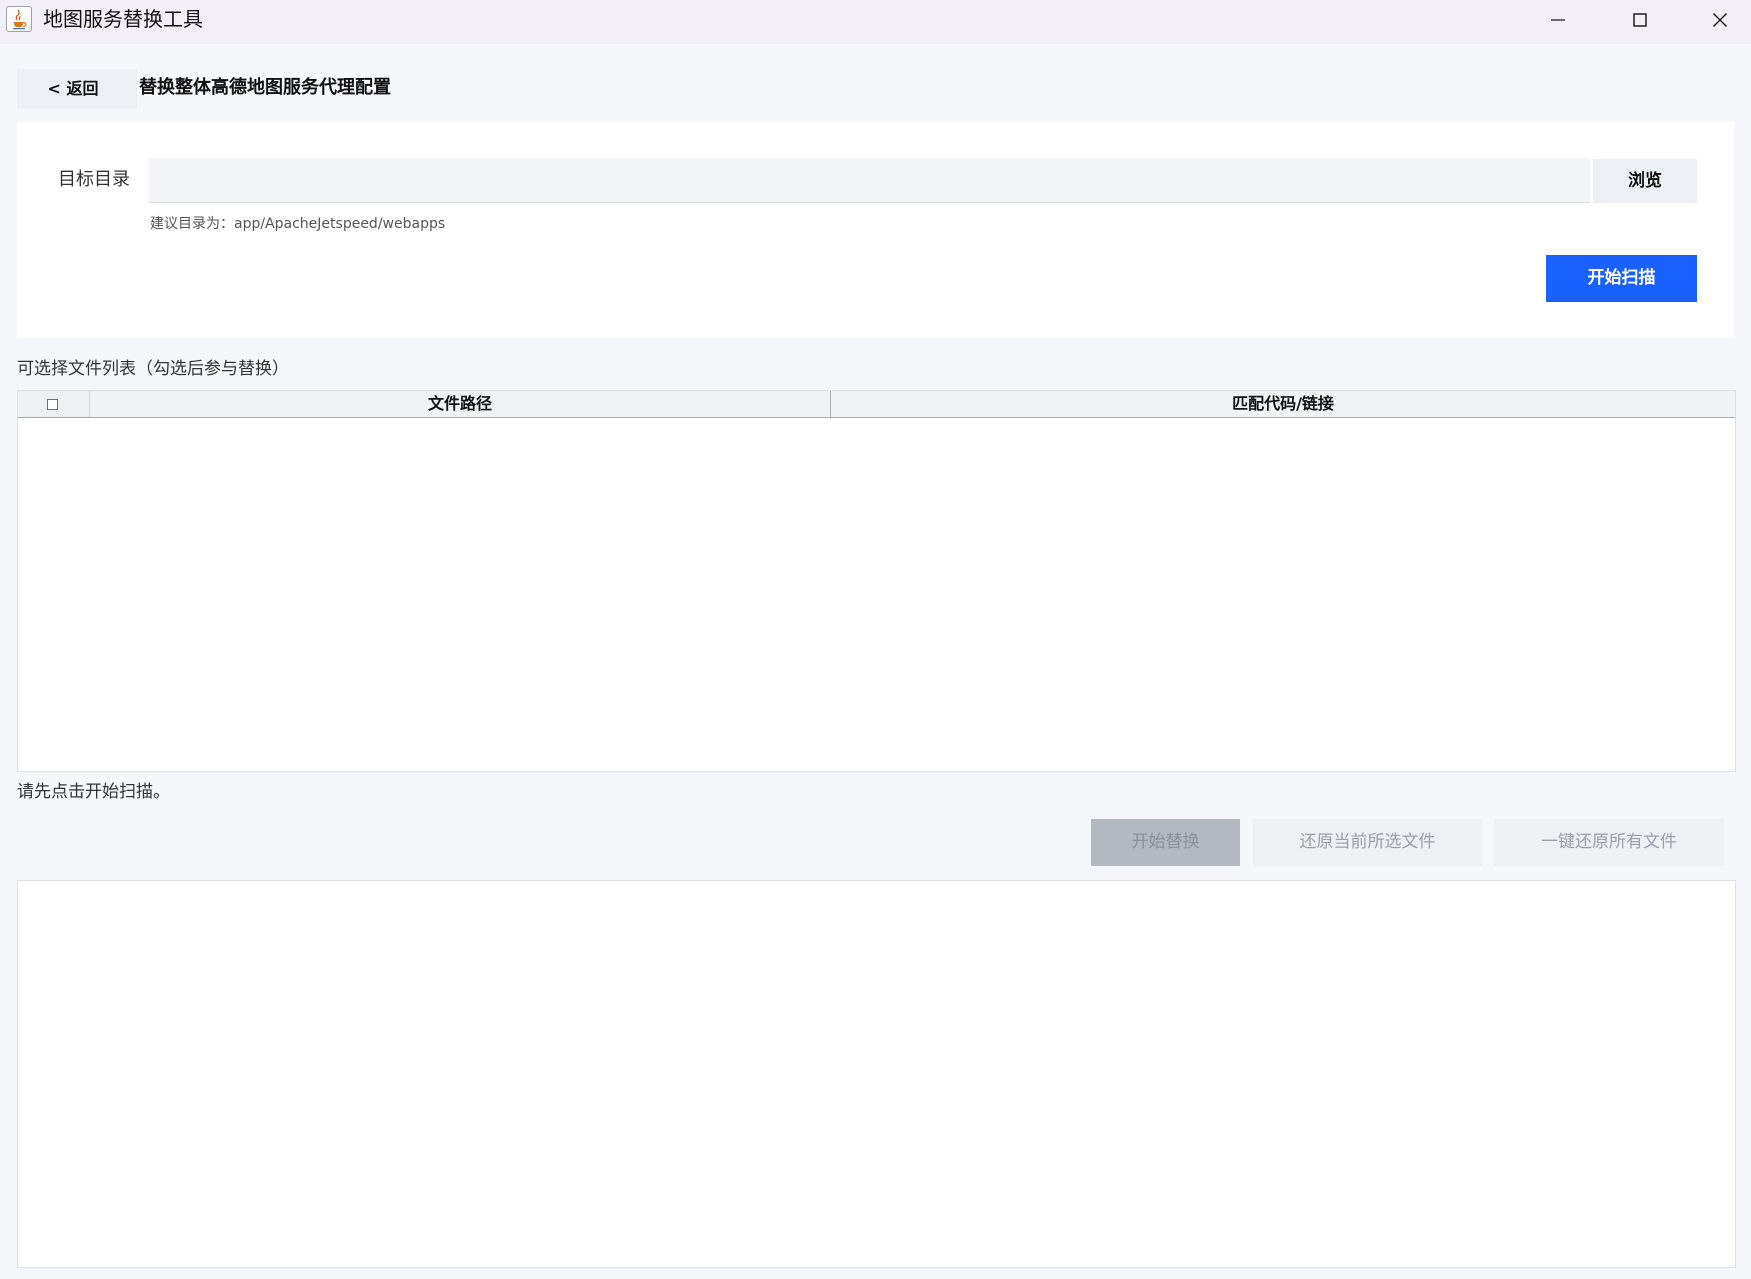 Image resolution: width=1751 pixels, height=1279 pixels. I want to click on back-button: < 返回, so click(77, 89).